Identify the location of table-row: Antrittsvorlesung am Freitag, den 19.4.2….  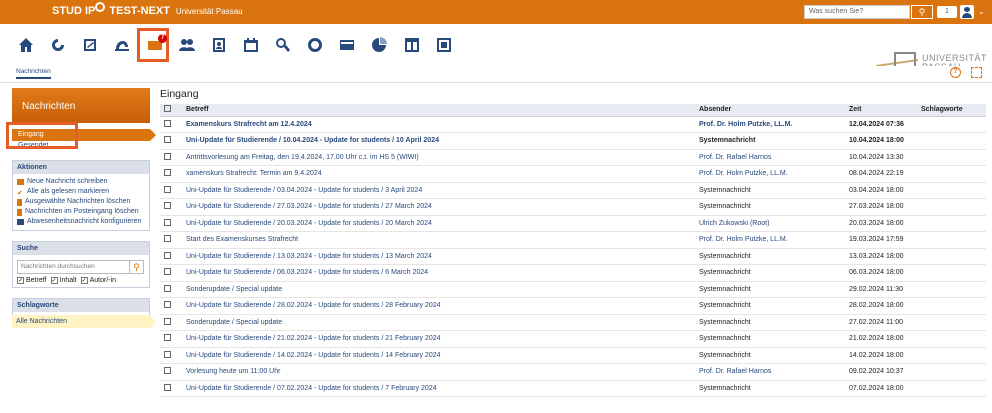
(573, 157).